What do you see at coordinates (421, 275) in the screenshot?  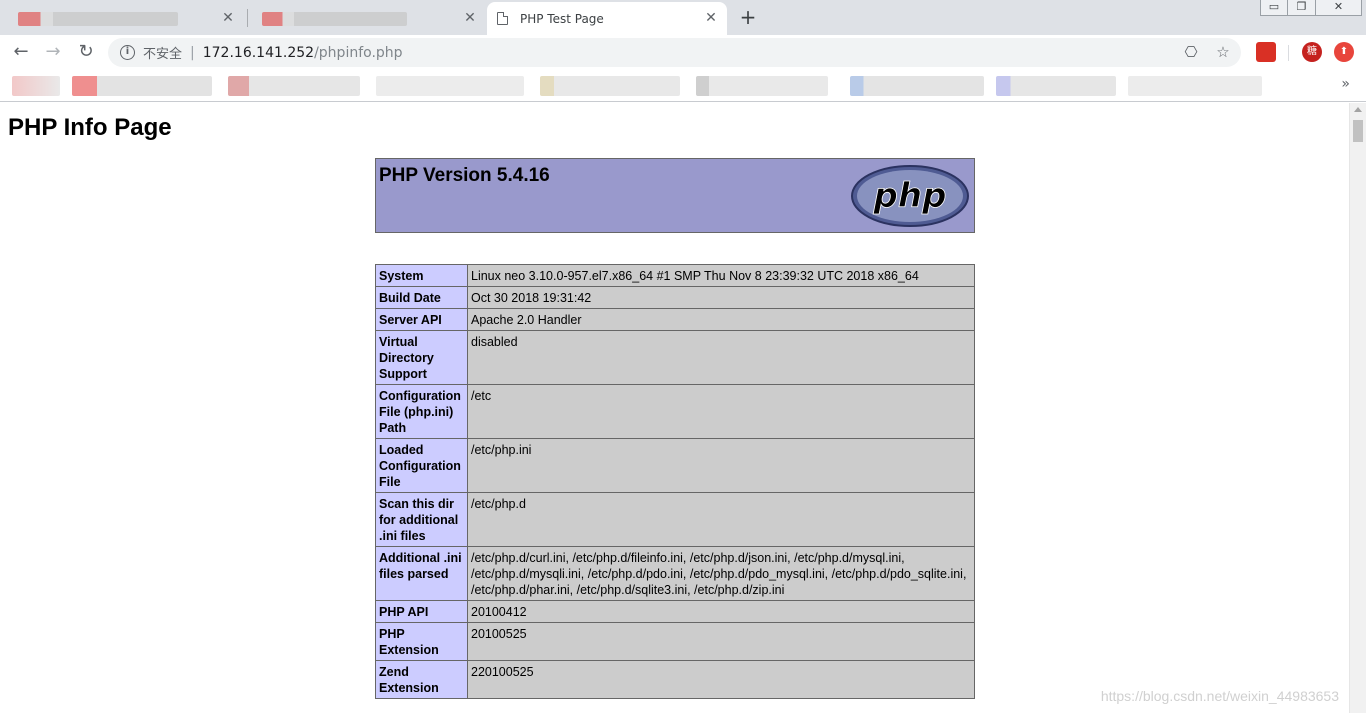 I see `row-label: System` at bounding box center [421, 275].